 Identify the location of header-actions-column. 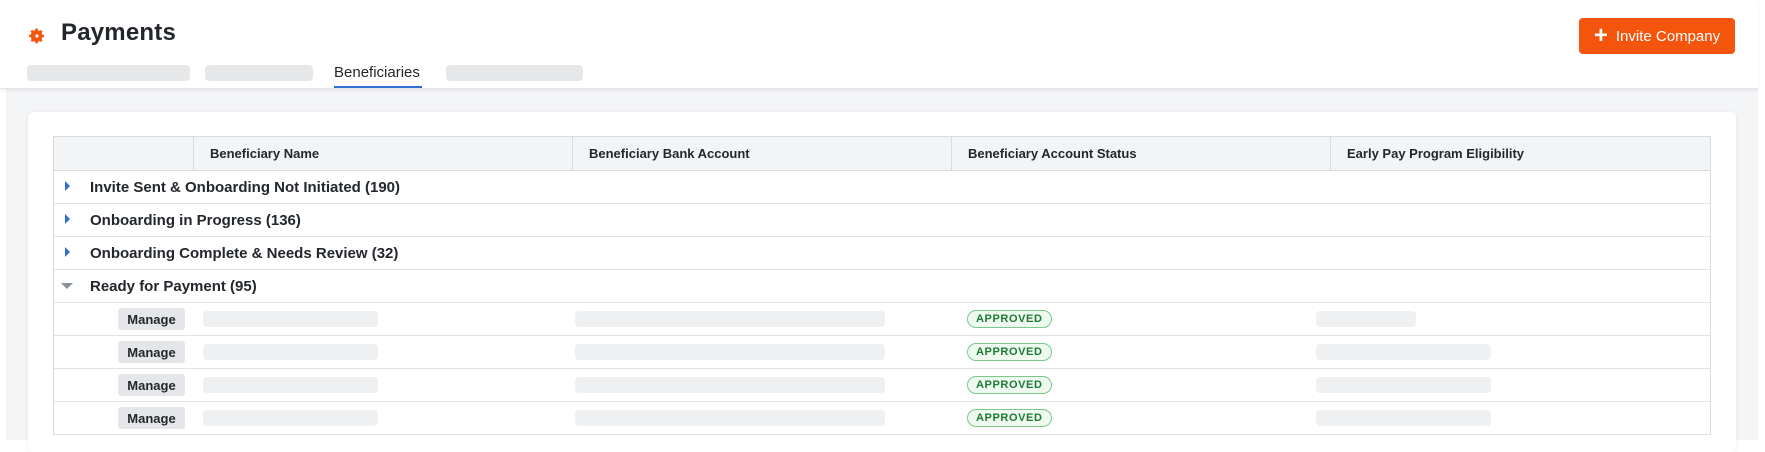
(123, 153).